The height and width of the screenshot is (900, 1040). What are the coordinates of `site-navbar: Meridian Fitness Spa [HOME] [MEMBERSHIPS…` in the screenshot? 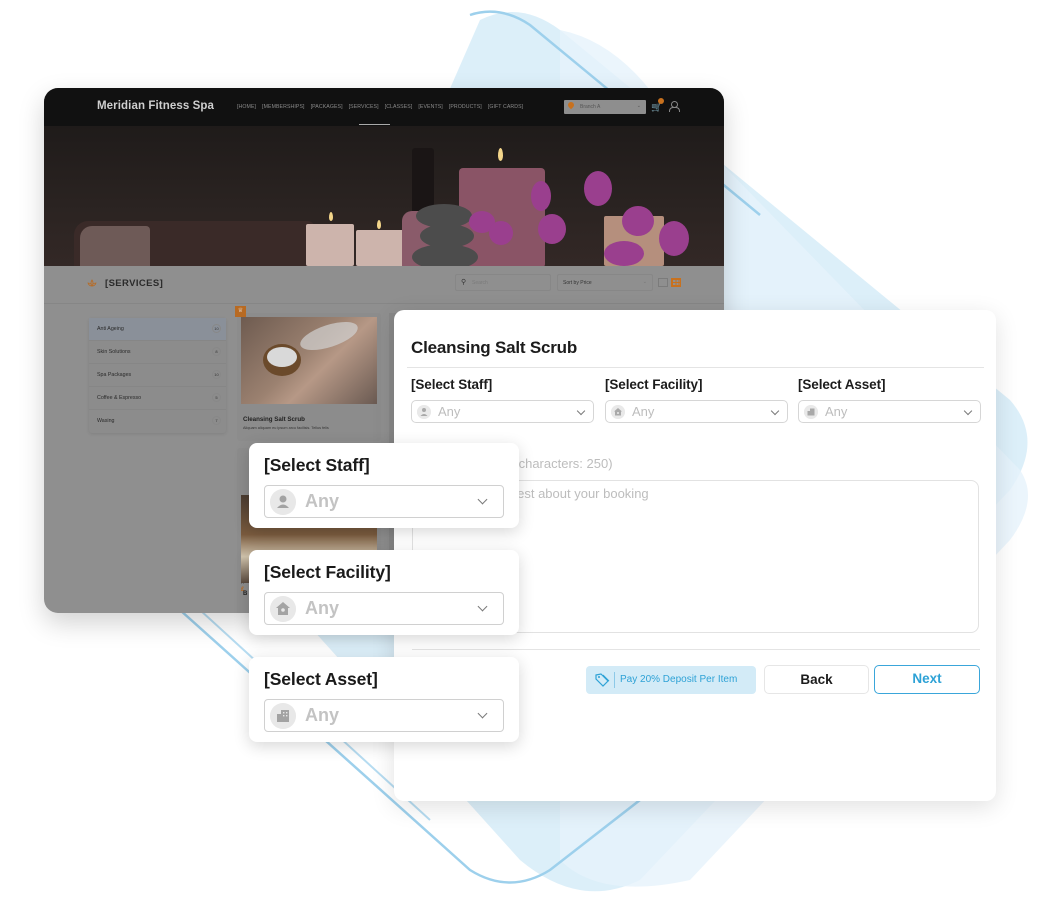 It's located at (384, 107).